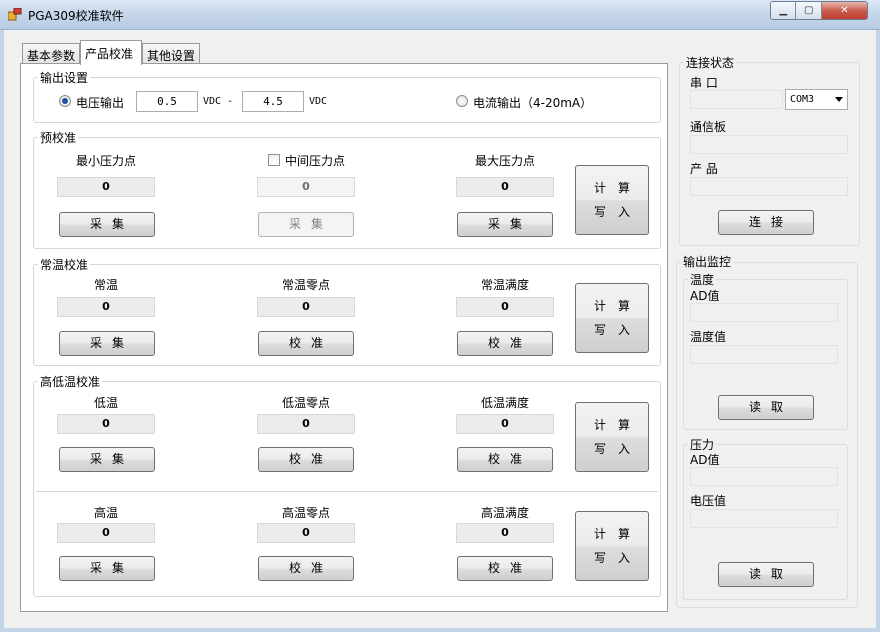  I want to click on normal-temp-label: 常温, so click(105, 285).